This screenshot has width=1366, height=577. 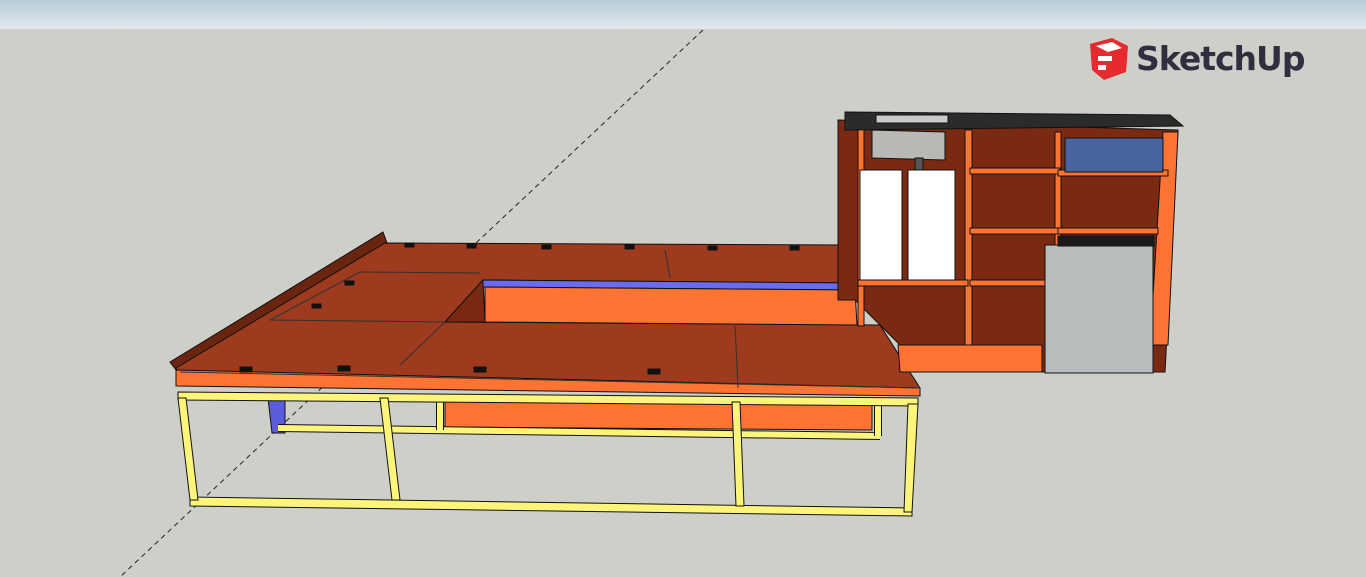 I want to click on kitchen-unit, so click(x=1011, y=242).